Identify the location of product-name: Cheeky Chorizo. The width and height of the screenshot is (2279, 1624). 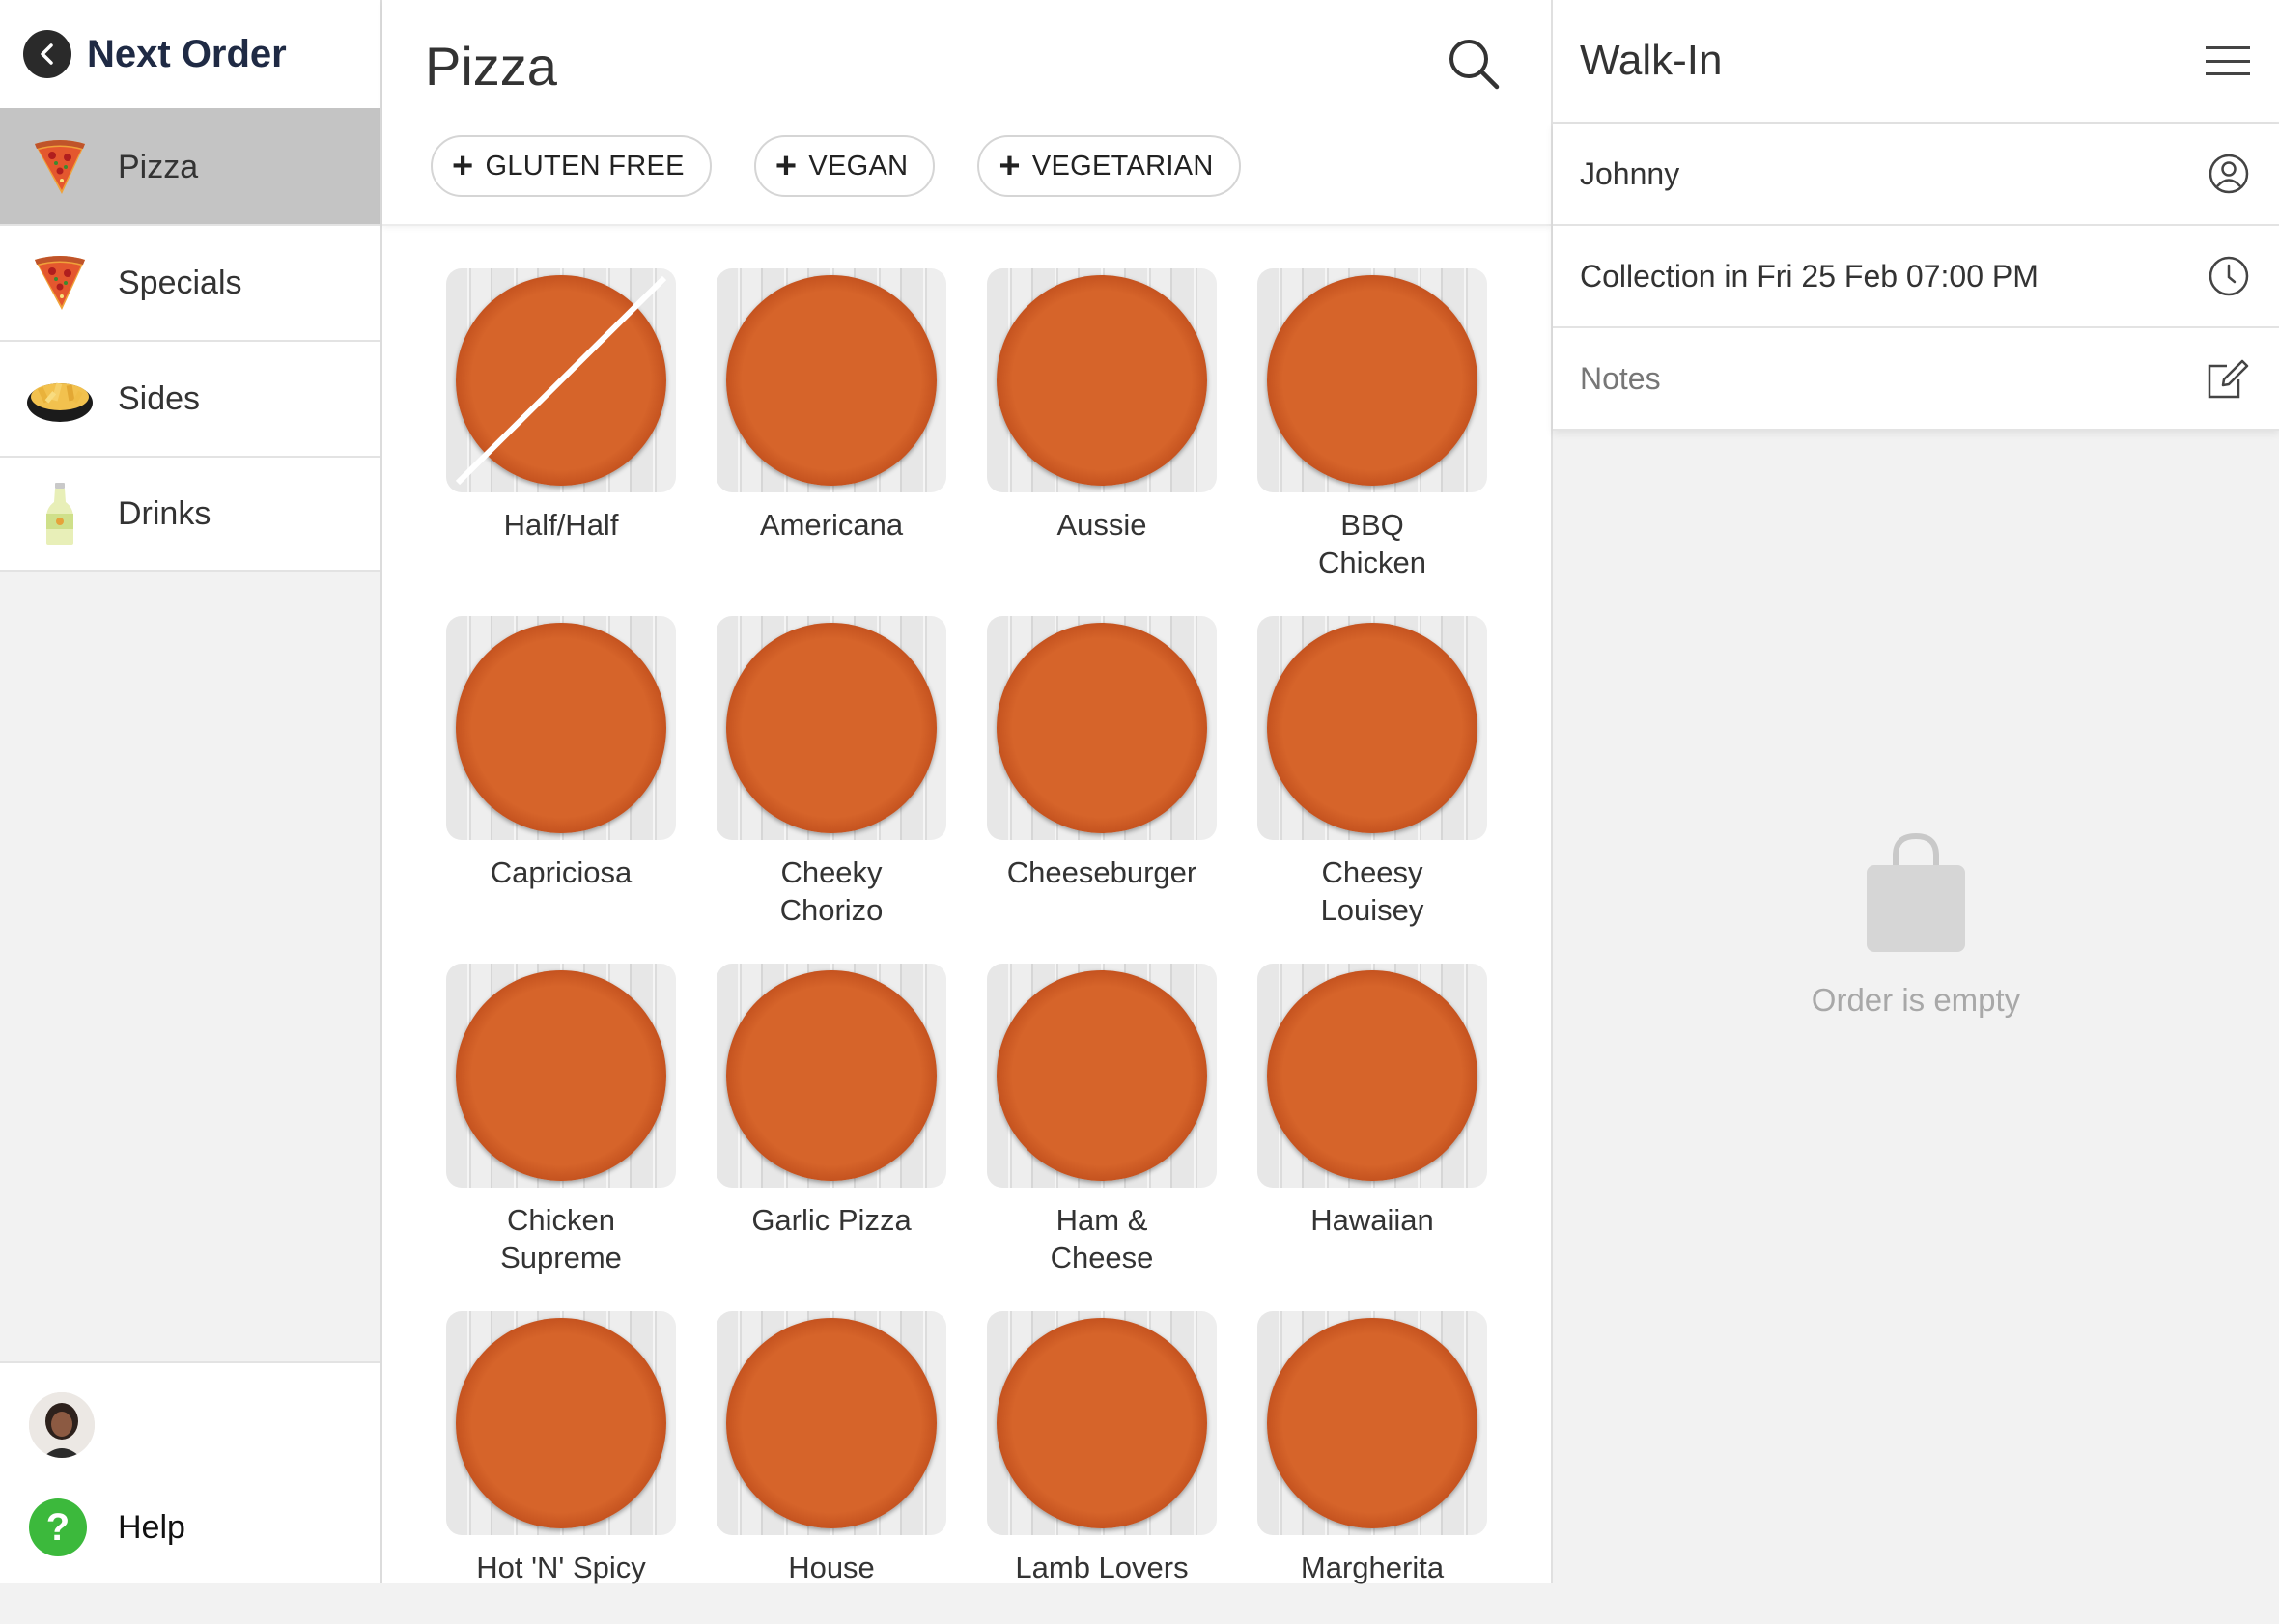
(831, 891).